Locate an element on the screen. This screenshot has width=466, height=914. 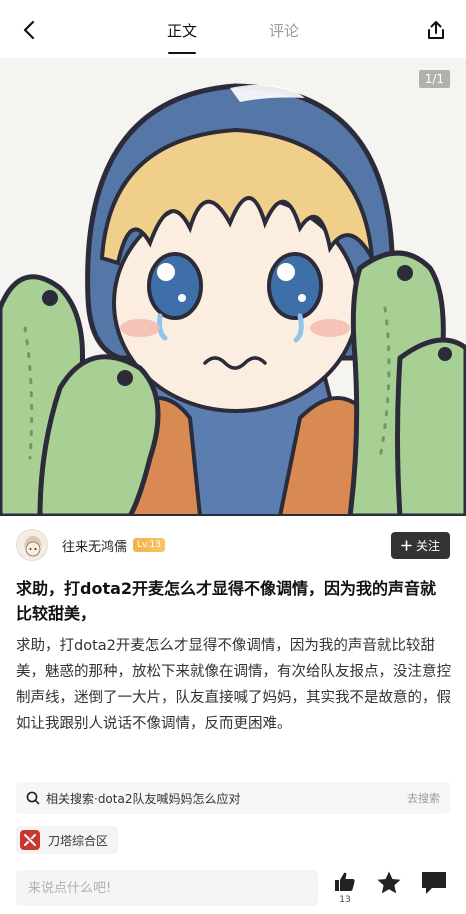
comment-bubble-icon is located at coordinates (434, 883).